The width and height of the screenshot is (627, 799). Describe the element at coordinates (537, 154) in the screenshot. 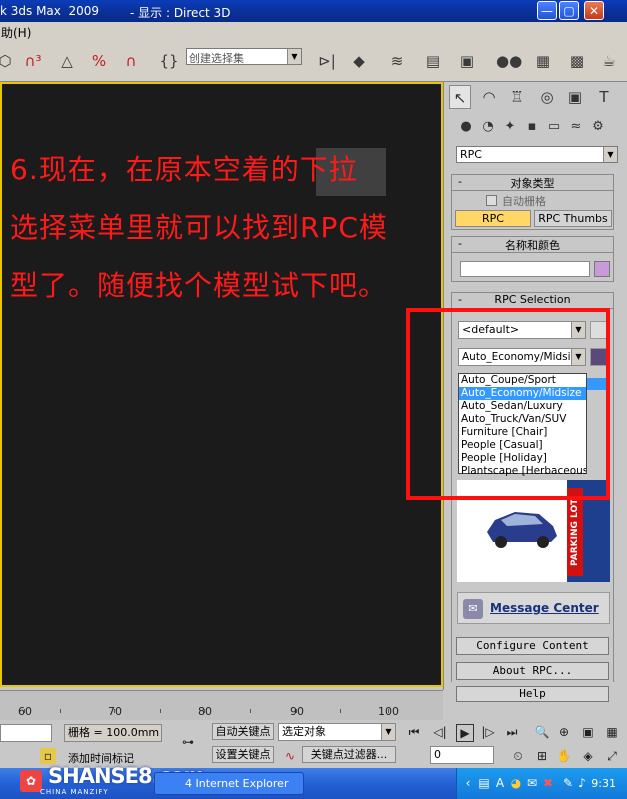

I see `category-dropdown: RPC ▼` at that location.